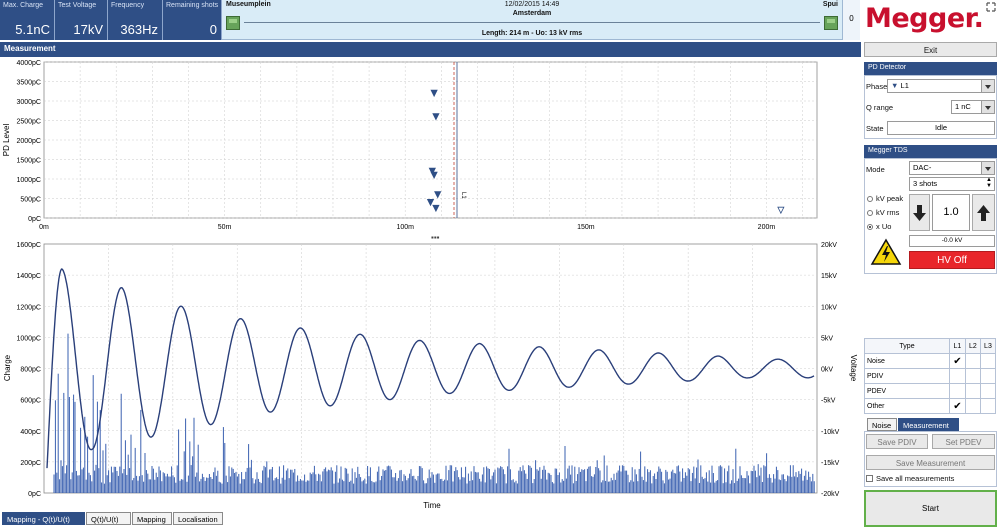  I want to click on type-cell: Noise, so click(907, 361).